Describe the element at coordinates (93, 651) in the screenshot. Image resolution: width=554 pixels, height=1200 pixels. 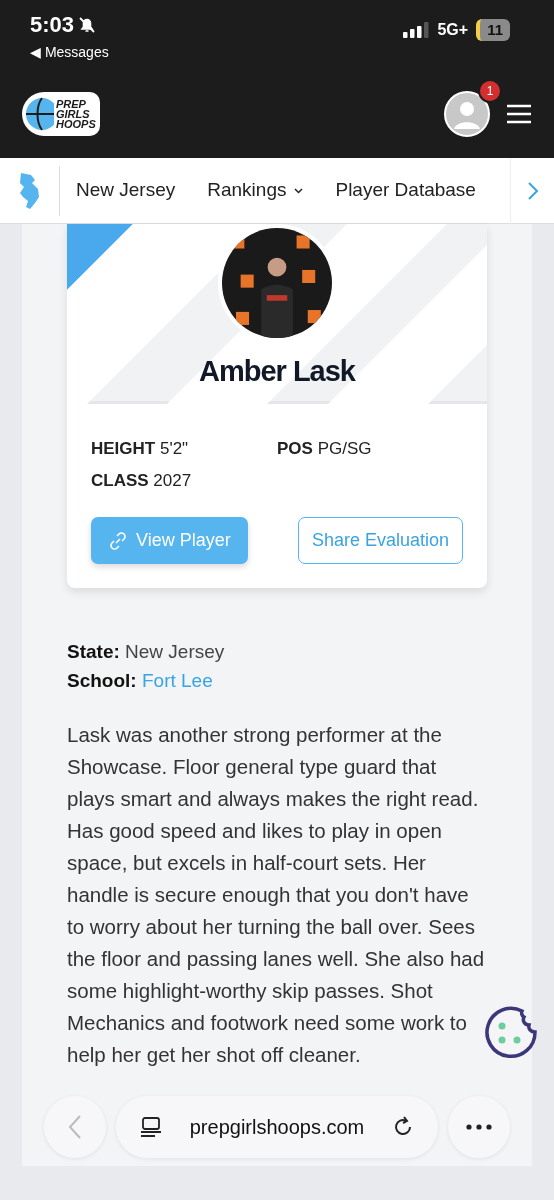
I see `detail-label: State:` at that location.